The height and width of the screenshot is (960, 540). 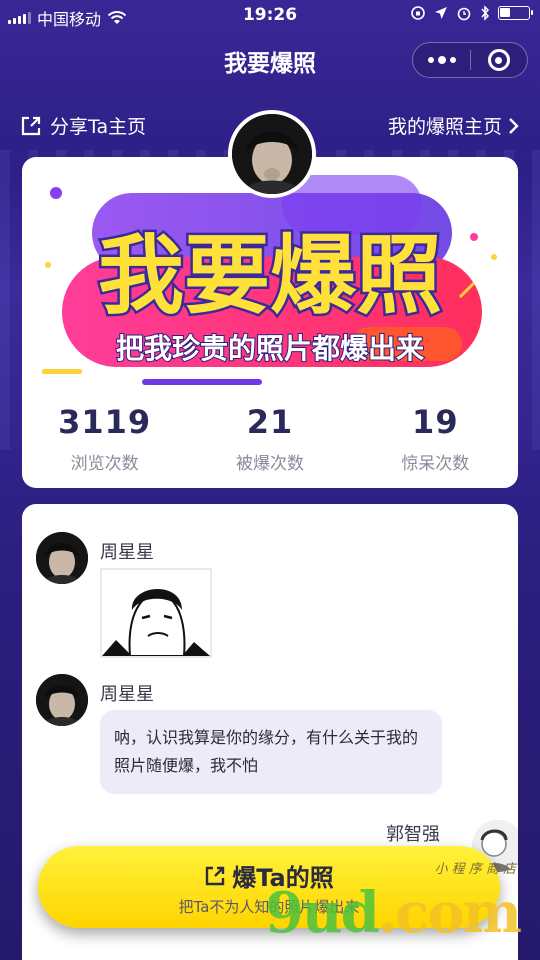 I want to click on banner-tagline: 把我珍贵的照片都爆出来, so click(x=270, y=348).